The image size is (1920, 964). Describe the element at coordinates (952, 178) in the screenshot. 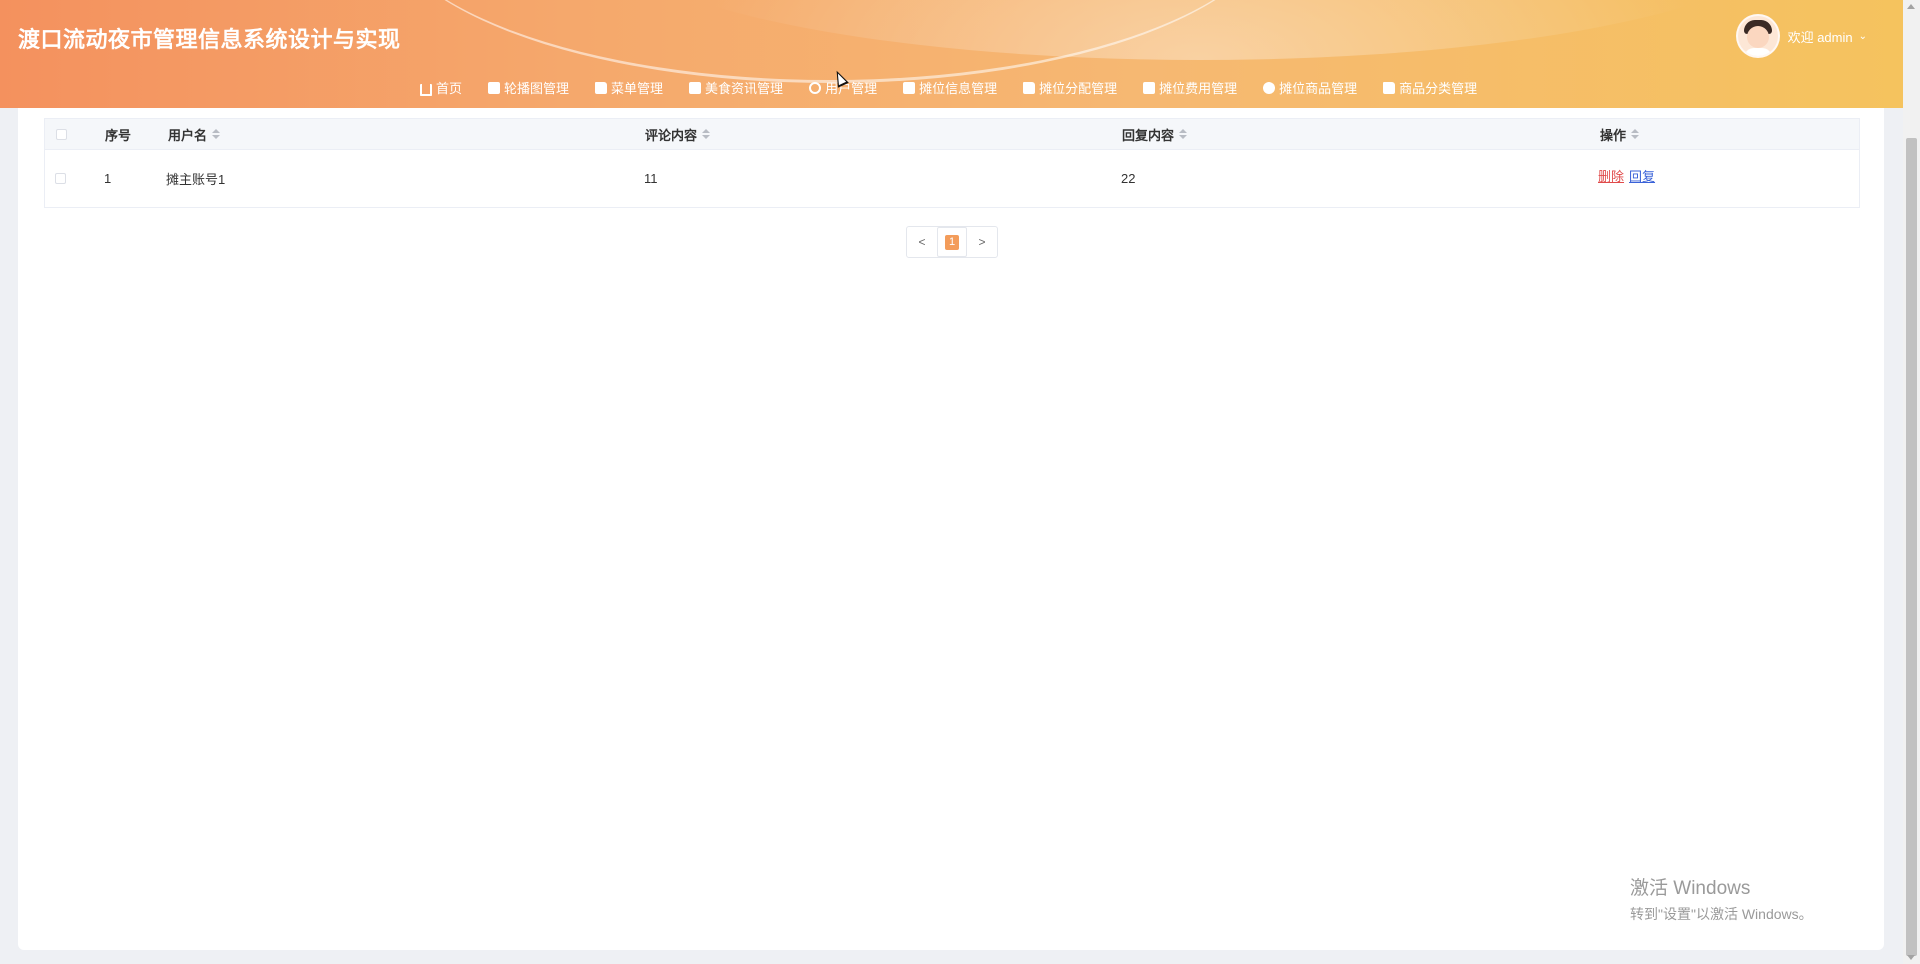

I see `table-row: 1 摊主账号1 11 22 删除 回复` at that location.